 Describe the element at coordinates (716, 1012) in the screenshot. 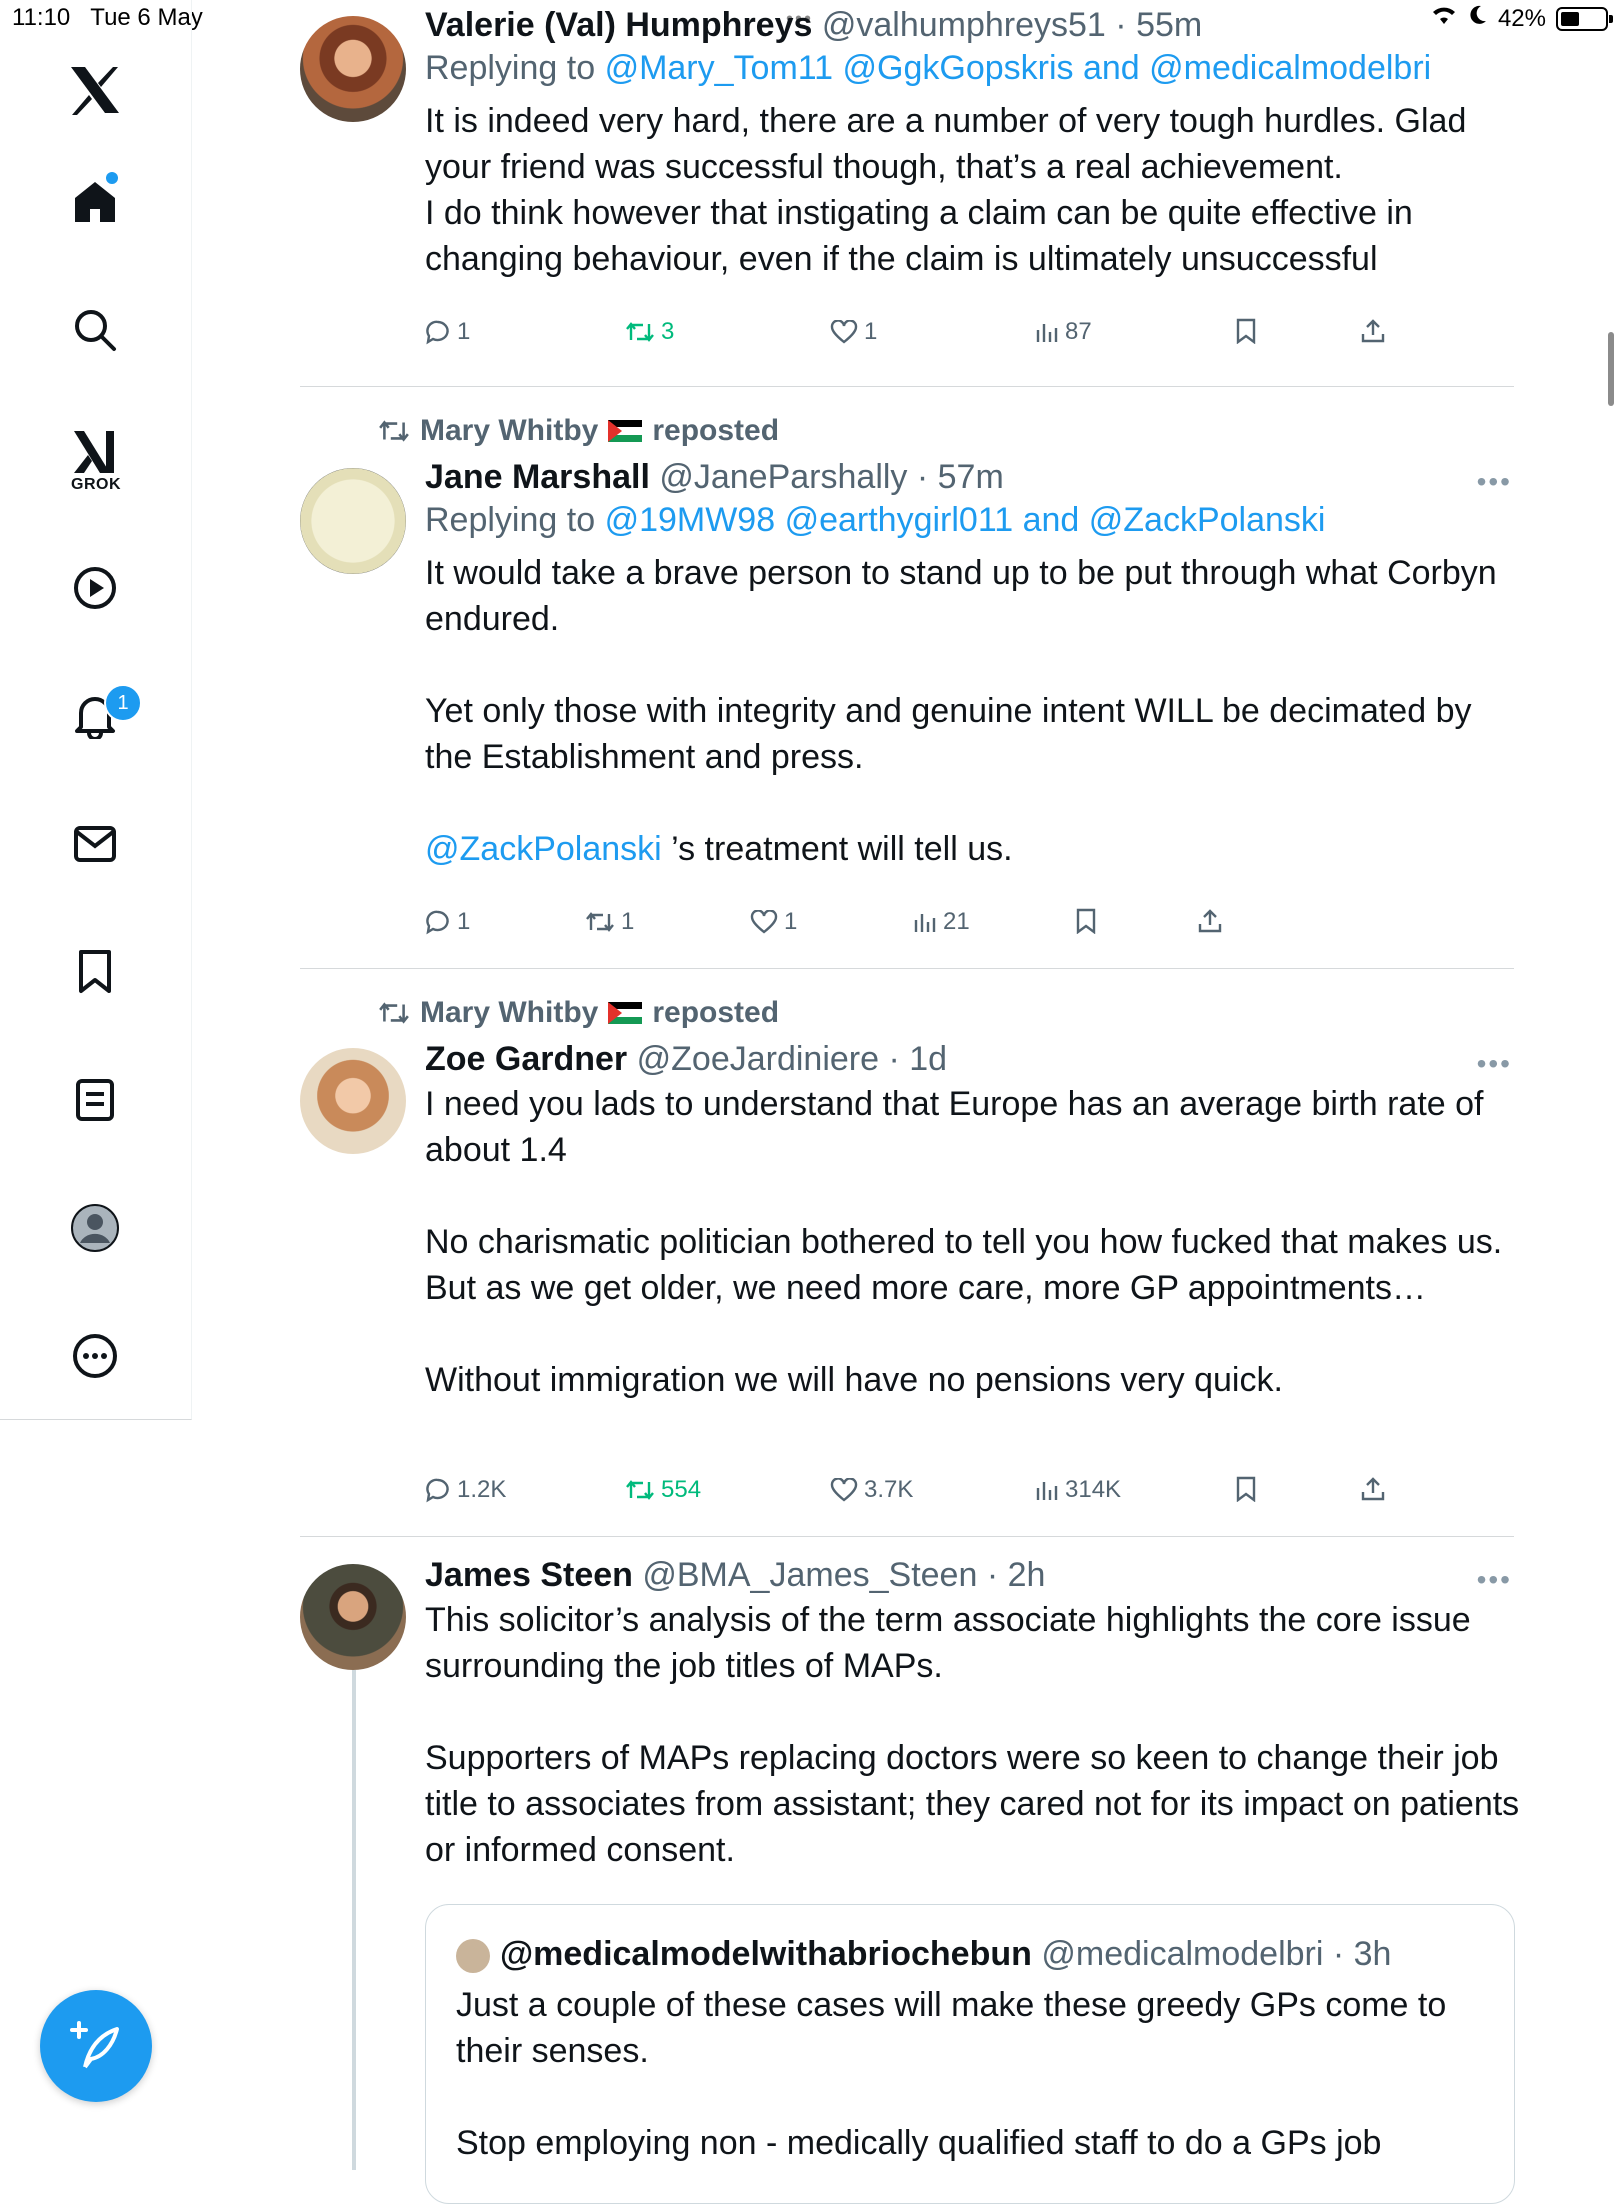

I see `reposted-label: reposted` at that location.